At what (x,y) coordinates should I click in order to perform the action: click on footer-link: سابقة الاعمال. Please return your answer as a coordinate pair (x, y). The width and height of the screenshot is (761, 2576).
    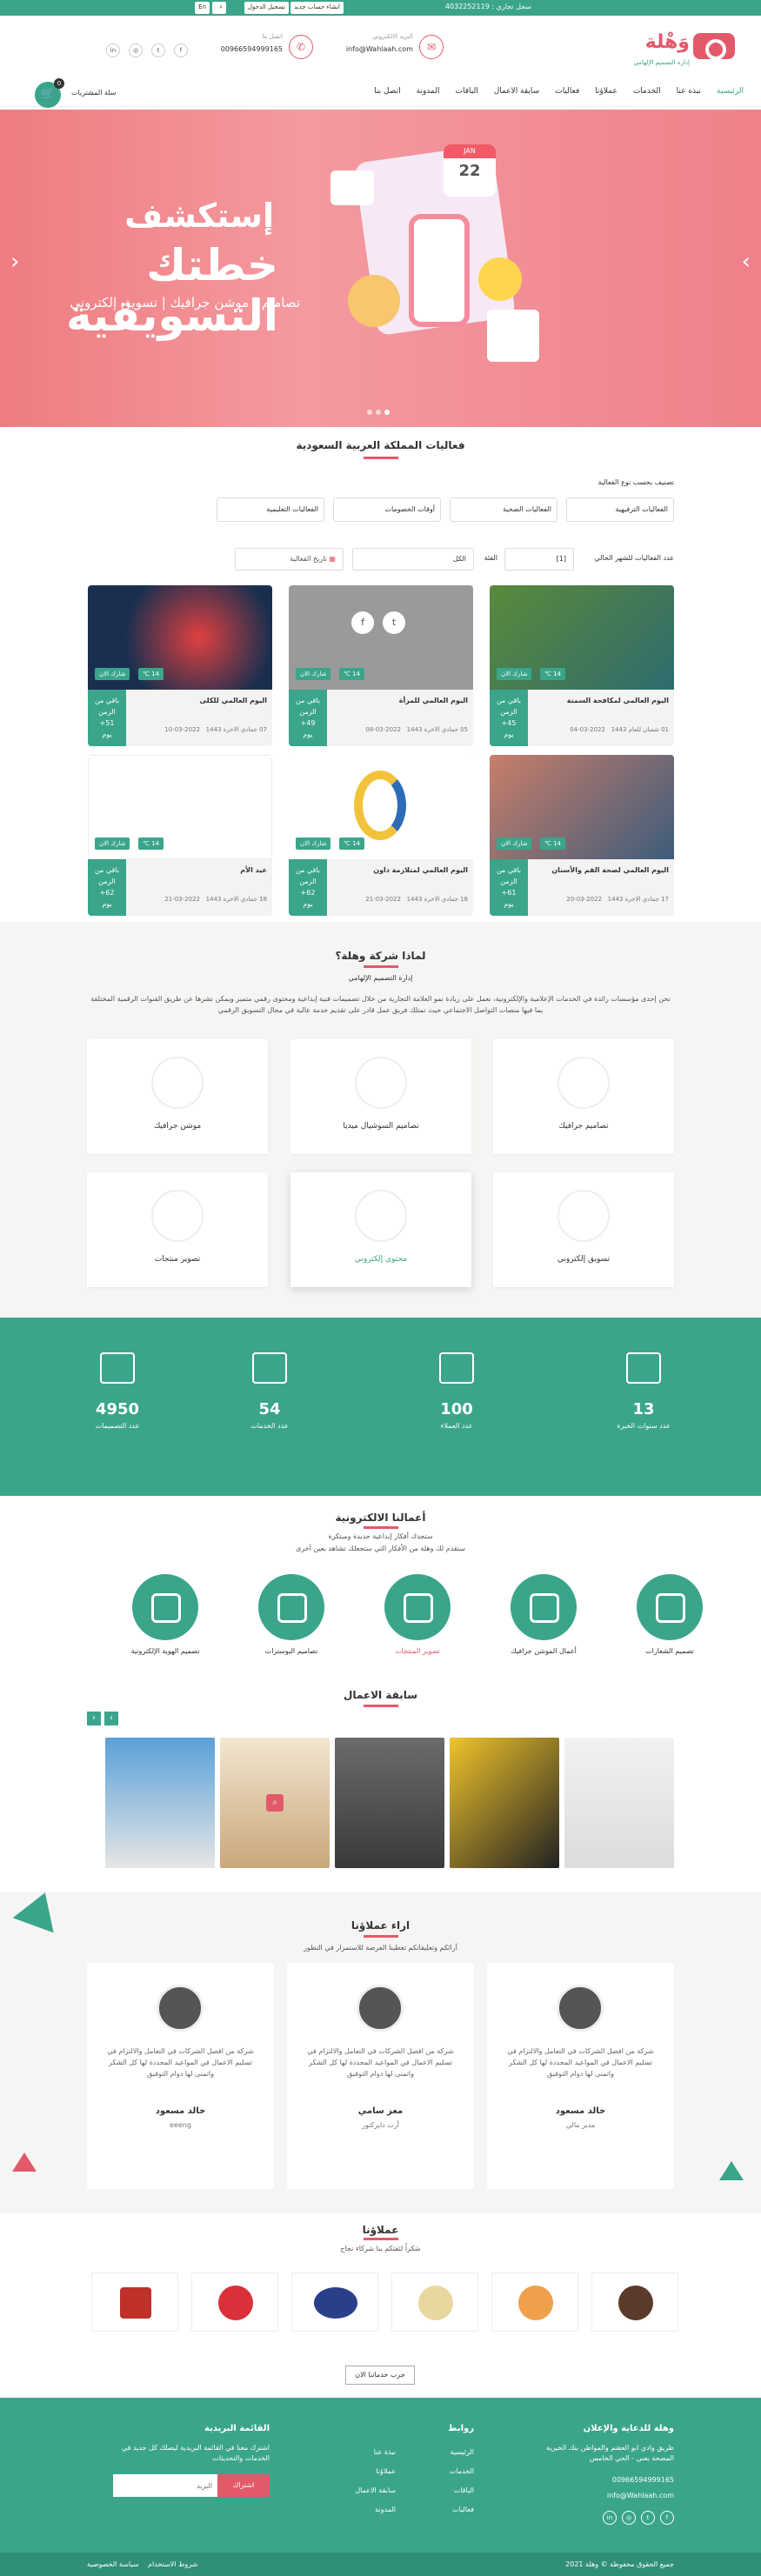
    Looking at the image, I should click on (375, 2490).